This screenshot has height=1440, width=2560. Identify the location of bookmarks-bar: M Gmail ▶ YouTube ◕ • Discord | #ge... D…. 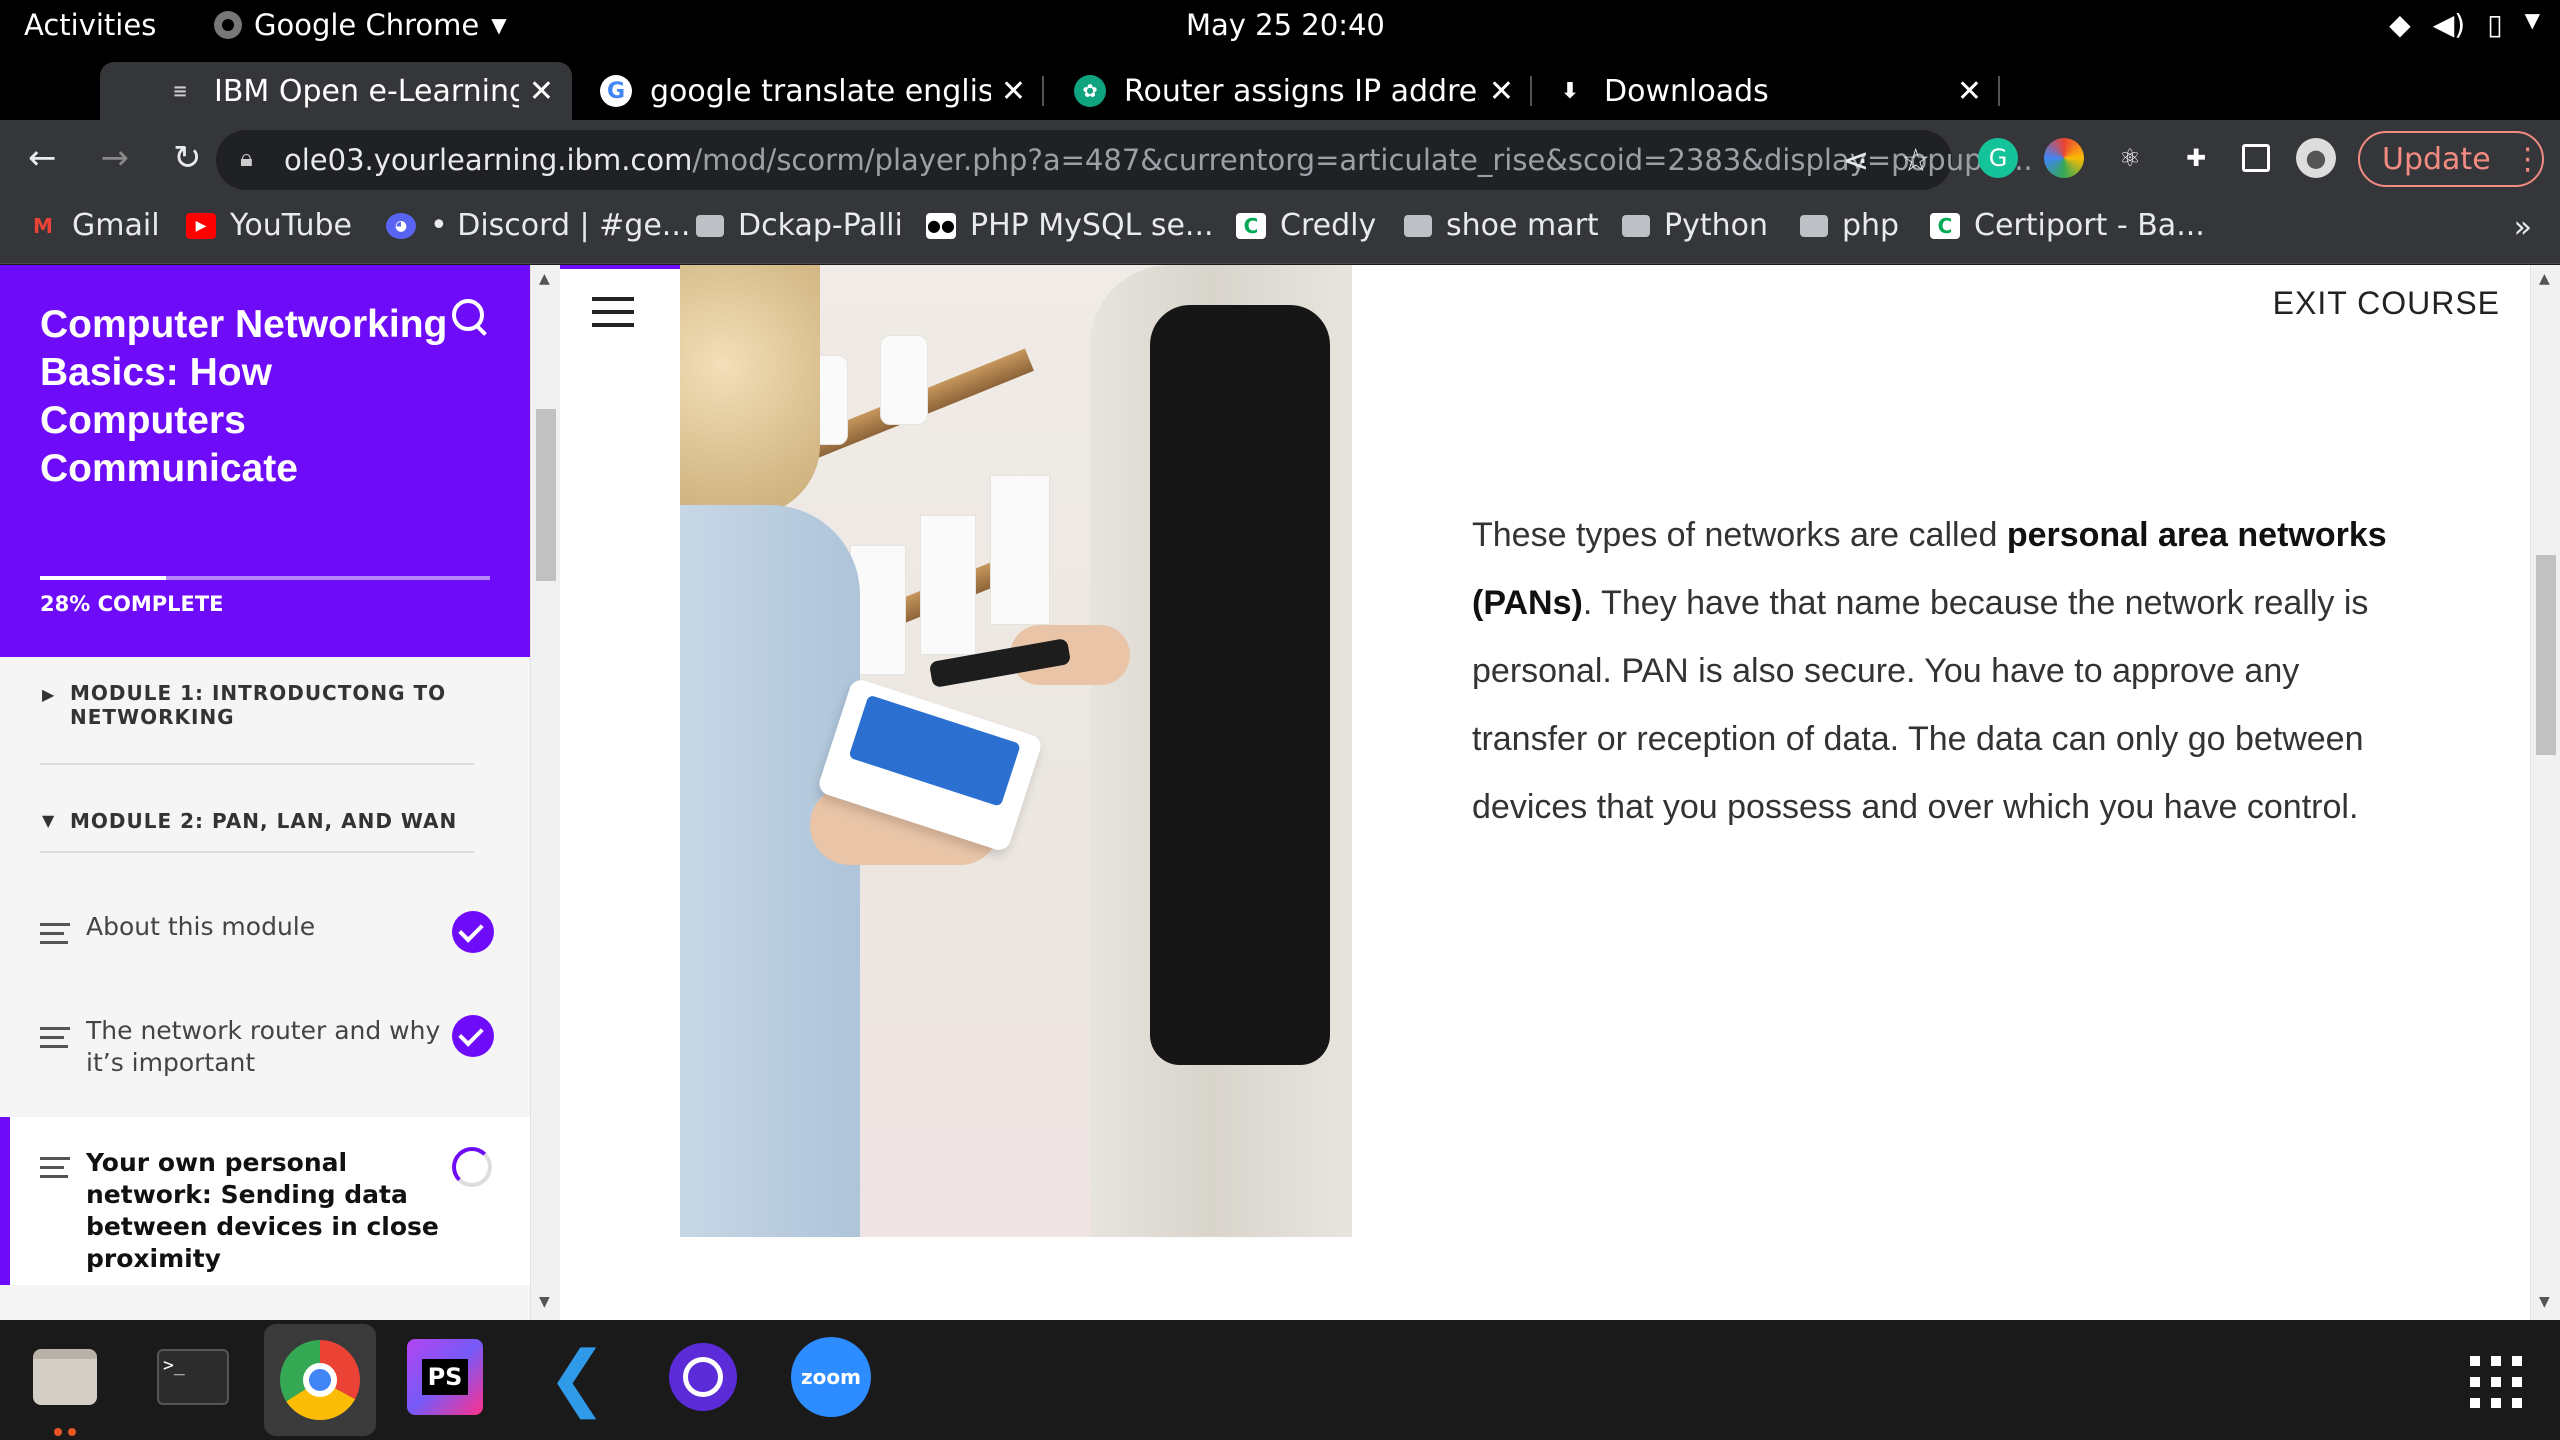
(1280, 232).